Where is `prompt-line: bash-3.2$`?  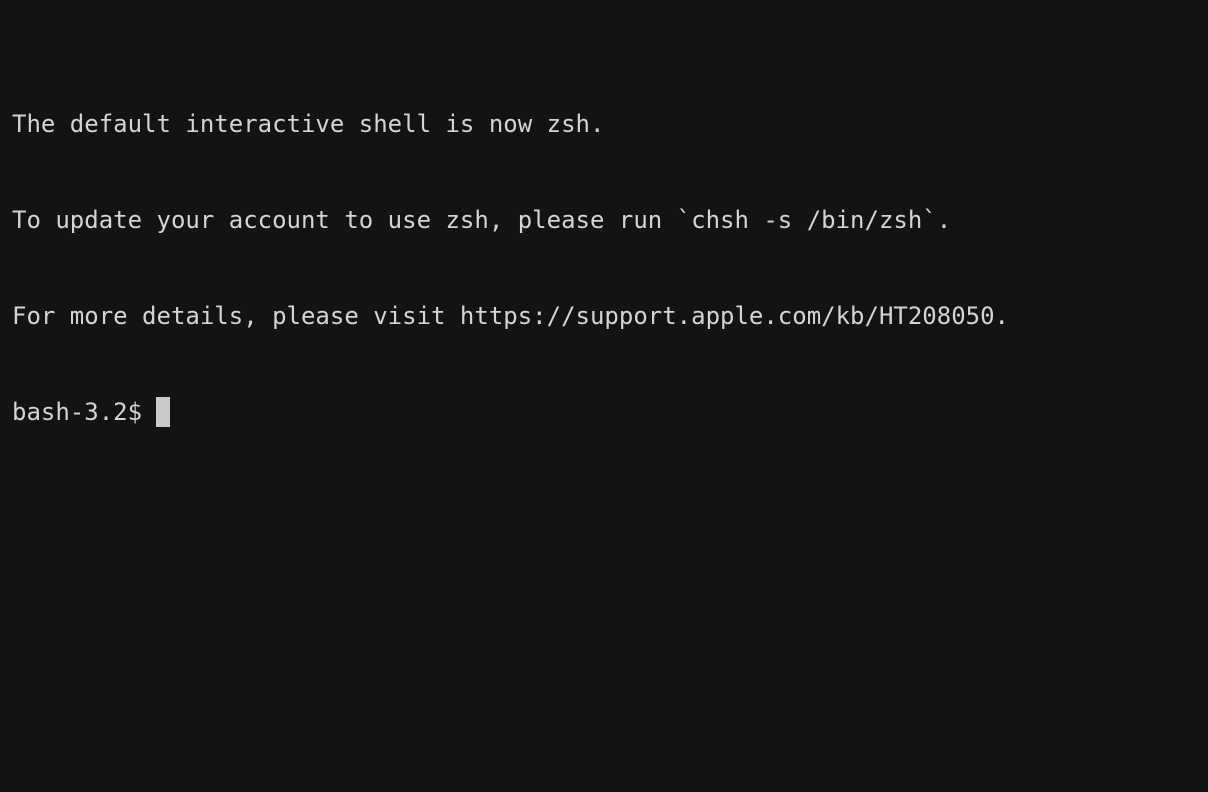
prompt-line: bash-3.2$ is located at coordinates (604, 412).